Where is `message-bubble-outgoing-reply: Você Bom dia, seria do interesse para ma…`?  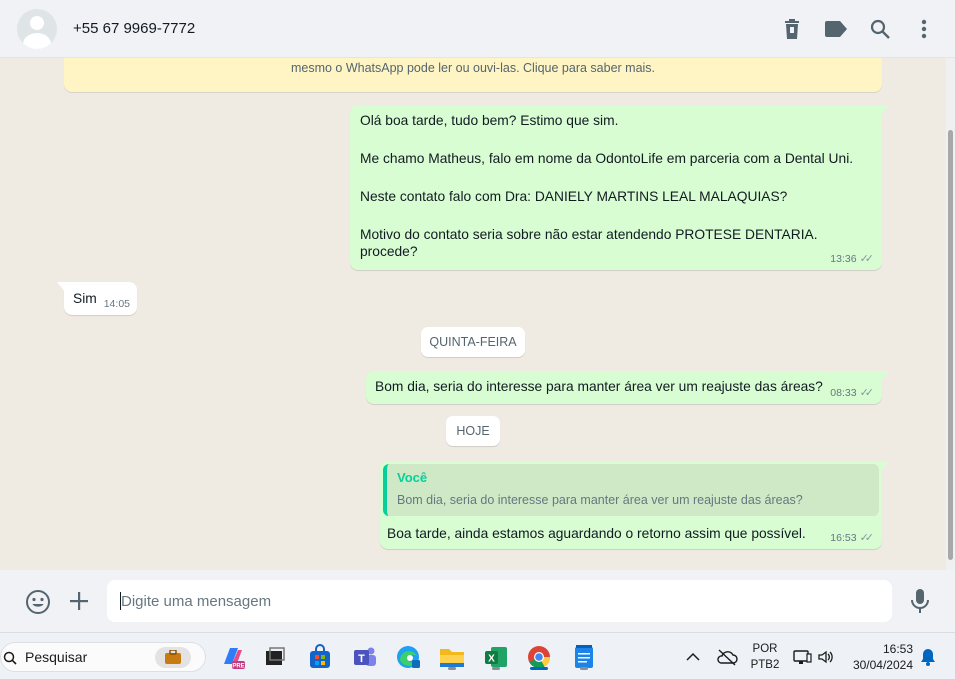 message-bubble-outgoing-reply: Você Bom dia, seria do interesse para ma… is located at coordinates (634, 505).